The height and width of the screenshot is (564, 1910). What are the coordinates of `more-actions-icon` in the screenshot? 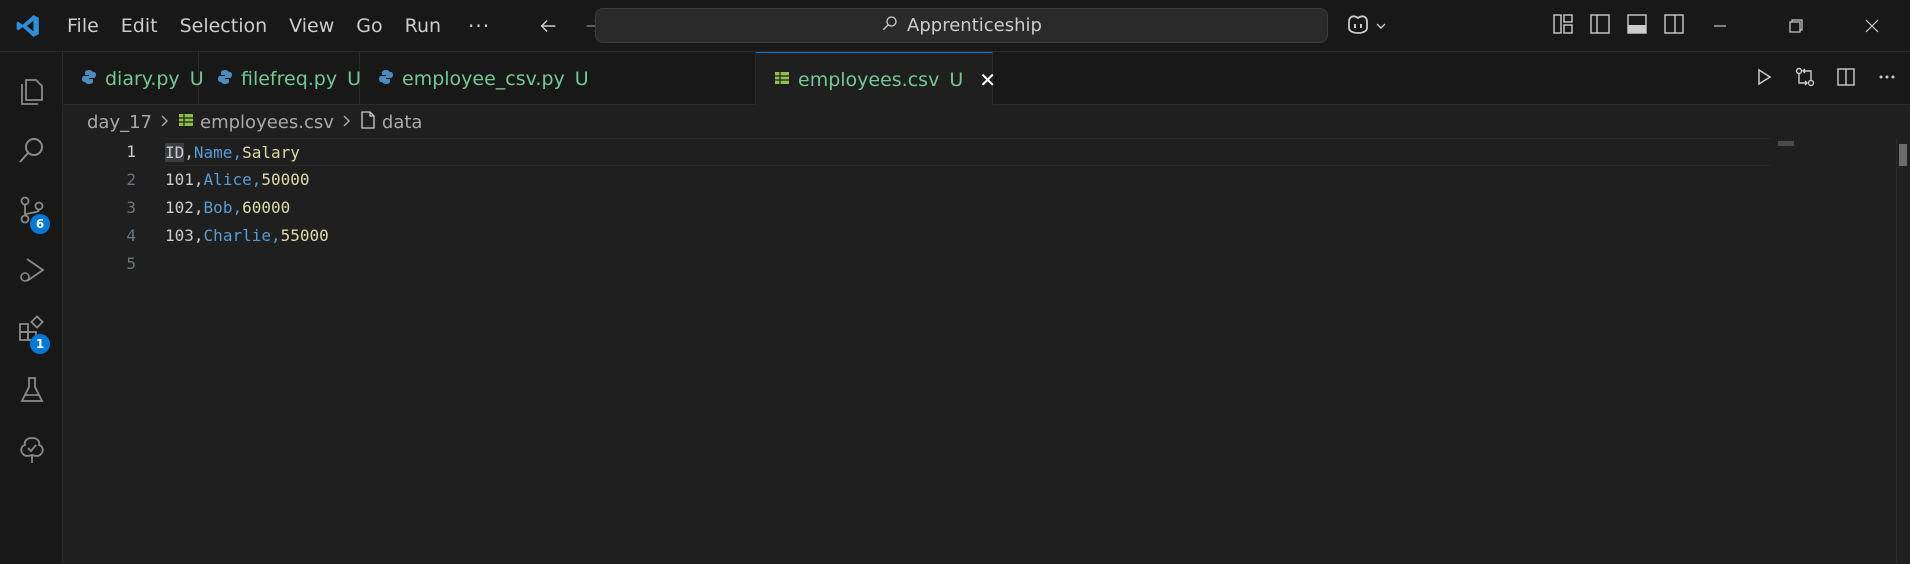 It's located at (1887, 77).